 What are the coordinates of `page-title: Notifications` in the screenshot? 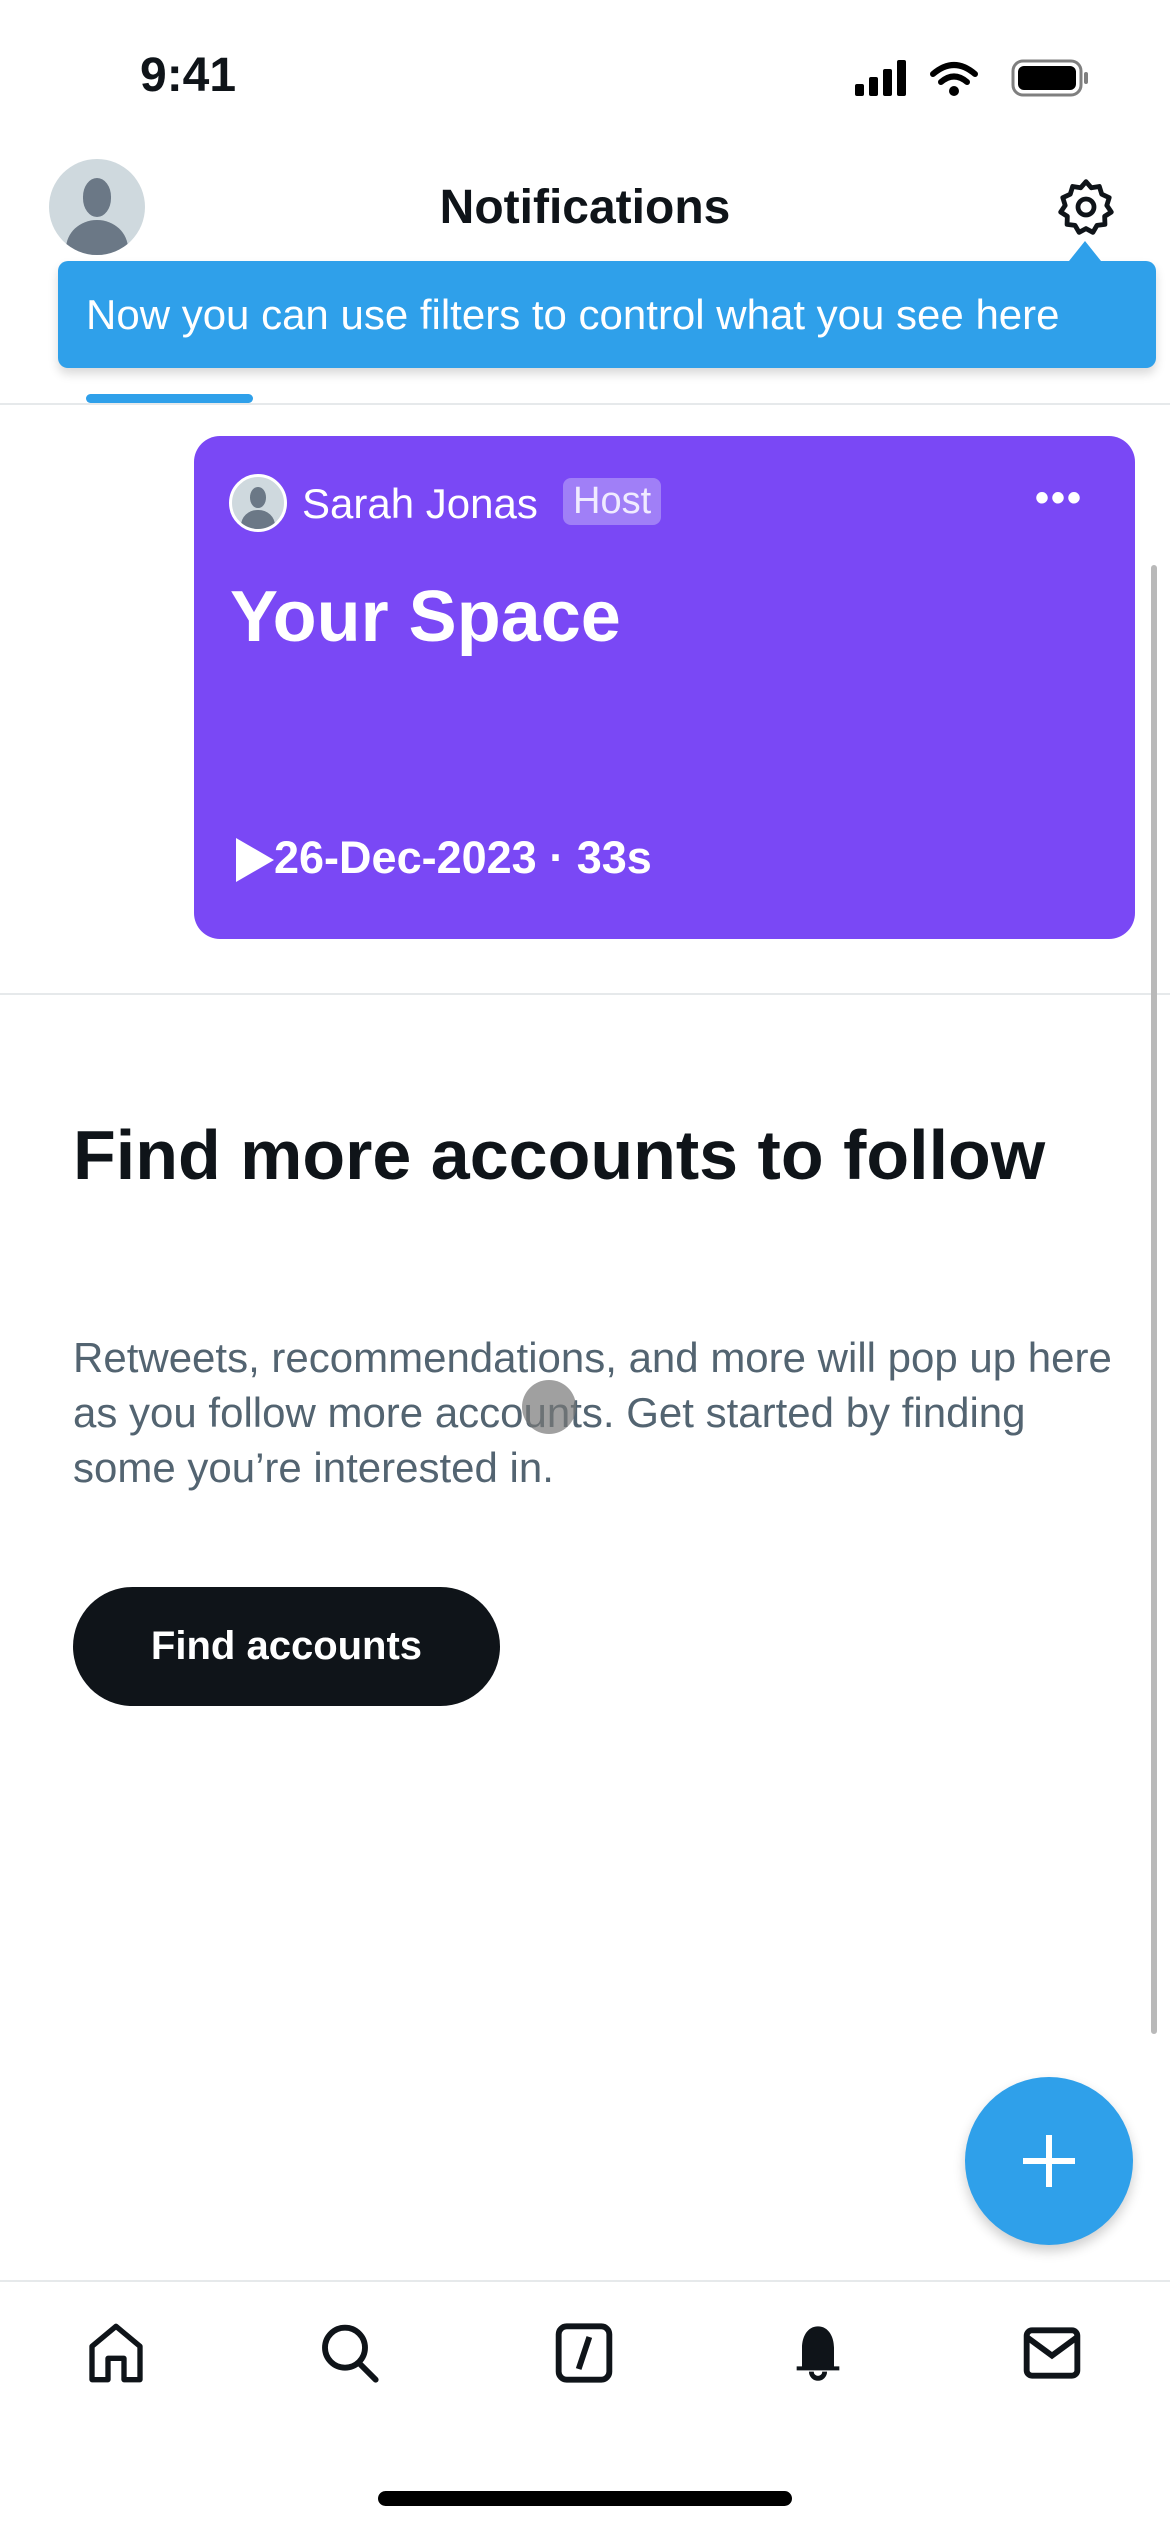 It's located at (585, 207).